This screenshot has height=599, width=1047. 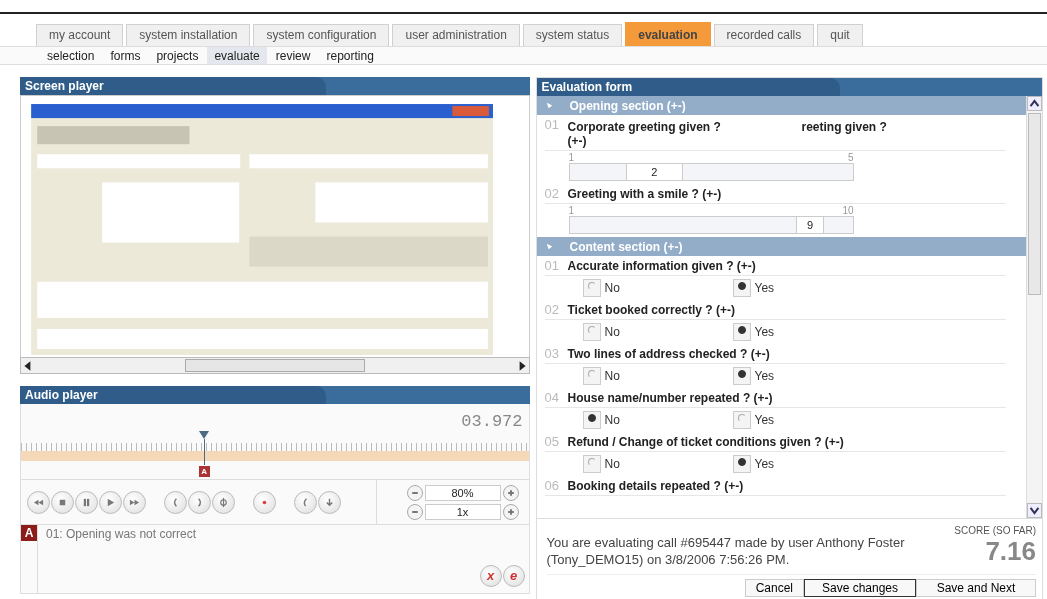 What do you see at coordinates (552, 354) in the screenshot?
I see `question-number: 03` at bounding box center [552, 354].